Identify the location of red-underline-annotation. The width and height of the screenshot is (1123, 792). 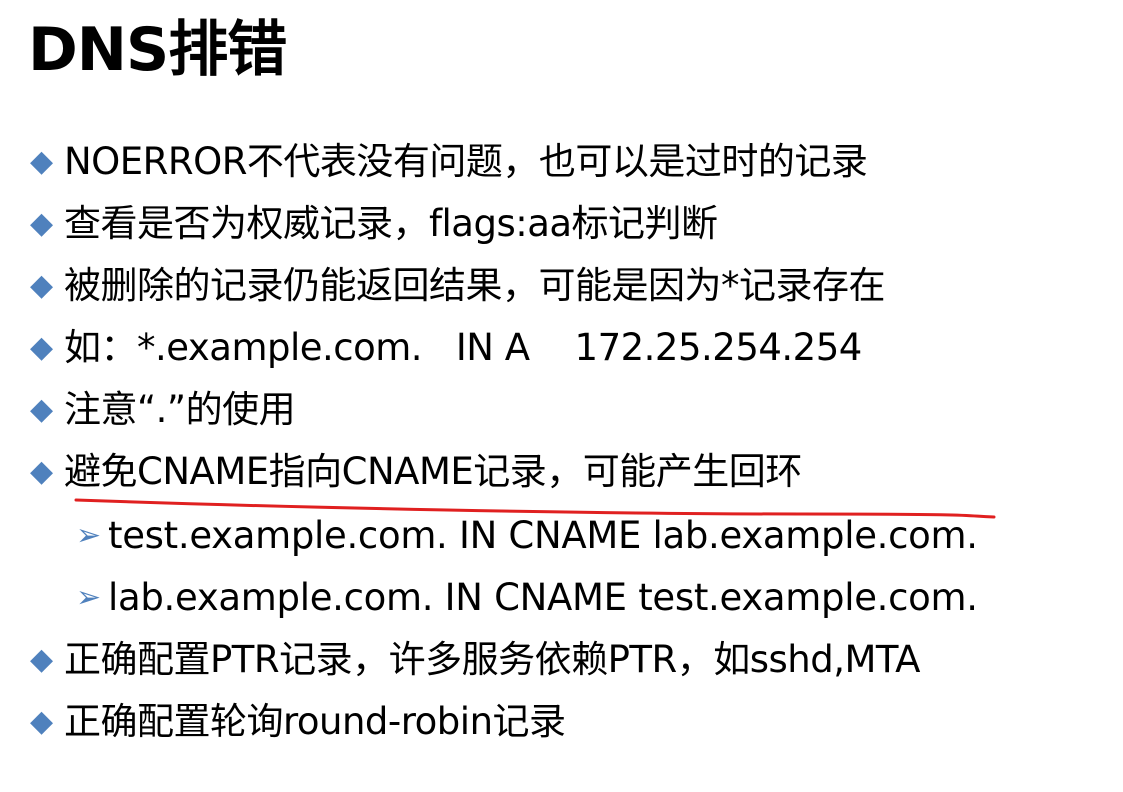
(535, 508).